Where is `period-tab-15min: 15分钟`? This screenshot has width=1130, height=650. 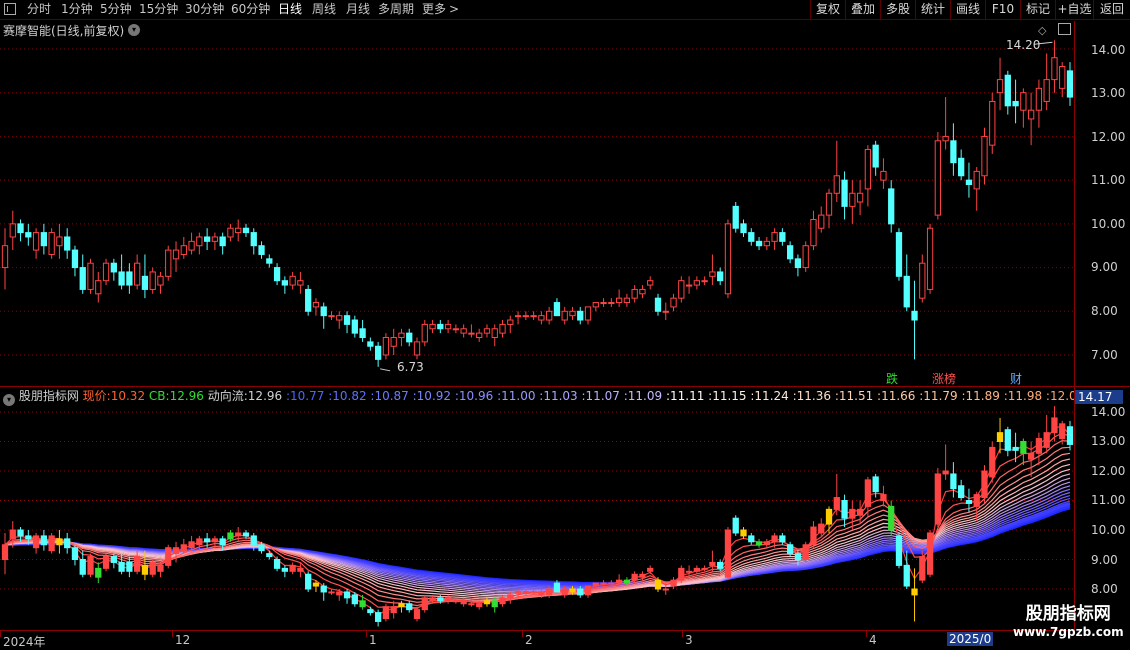 period-tab-15min: 15分钟 is located at coordinates (158, 9).